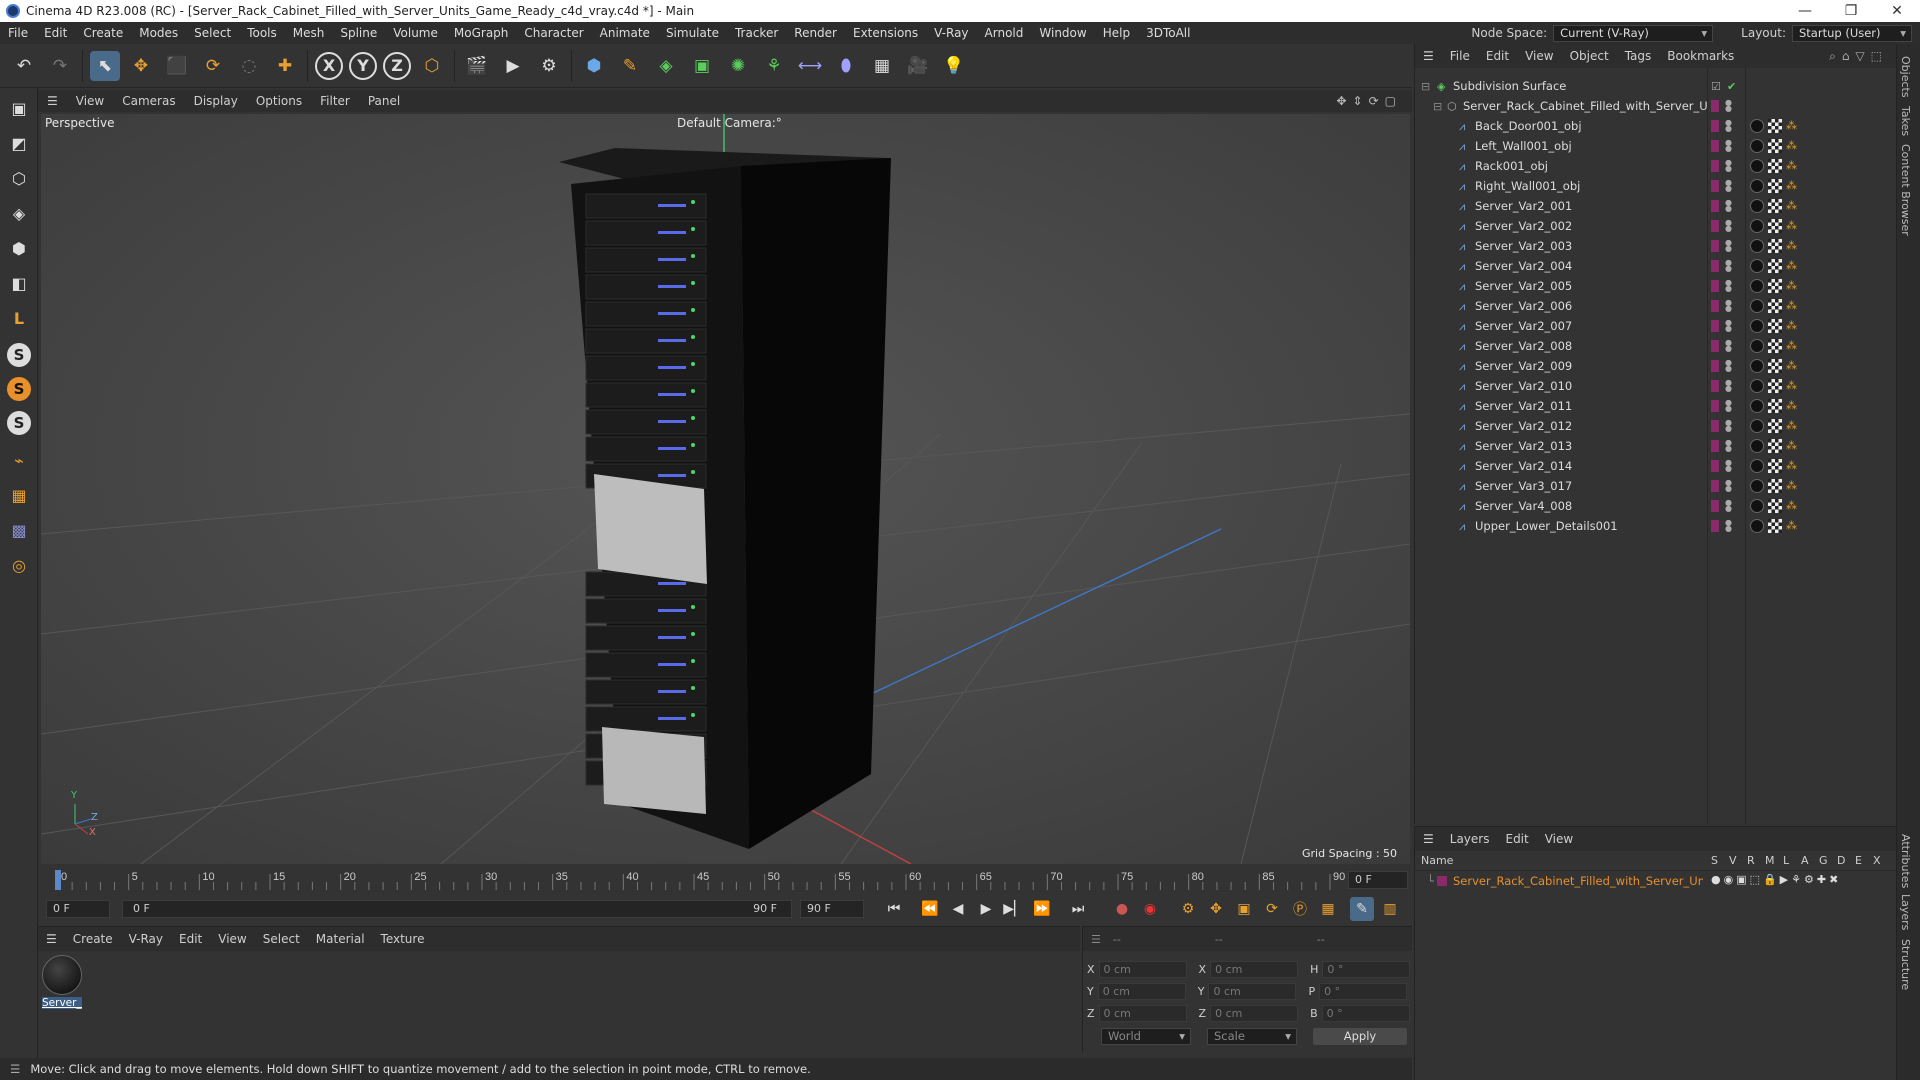 Image resolution: width=1920 pixels, height=1080 pixels. Describe the element at coordinates (958, 909) in the screenshot. I see `previous-frame-icon: ◀` at that location.